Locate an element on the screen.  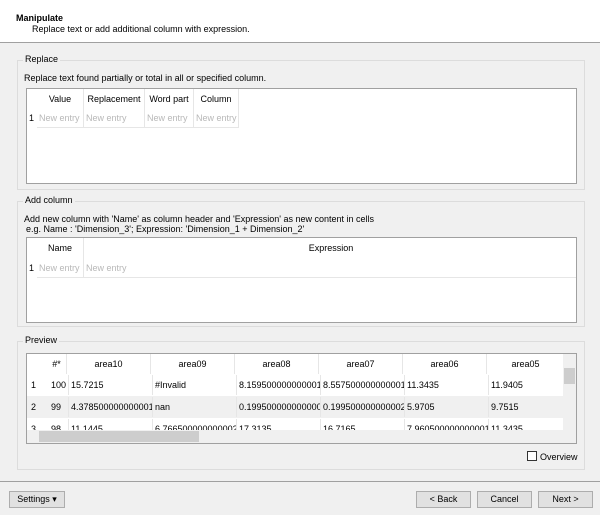
add-column-group-label: Add column is located at coordinates (49, 200).